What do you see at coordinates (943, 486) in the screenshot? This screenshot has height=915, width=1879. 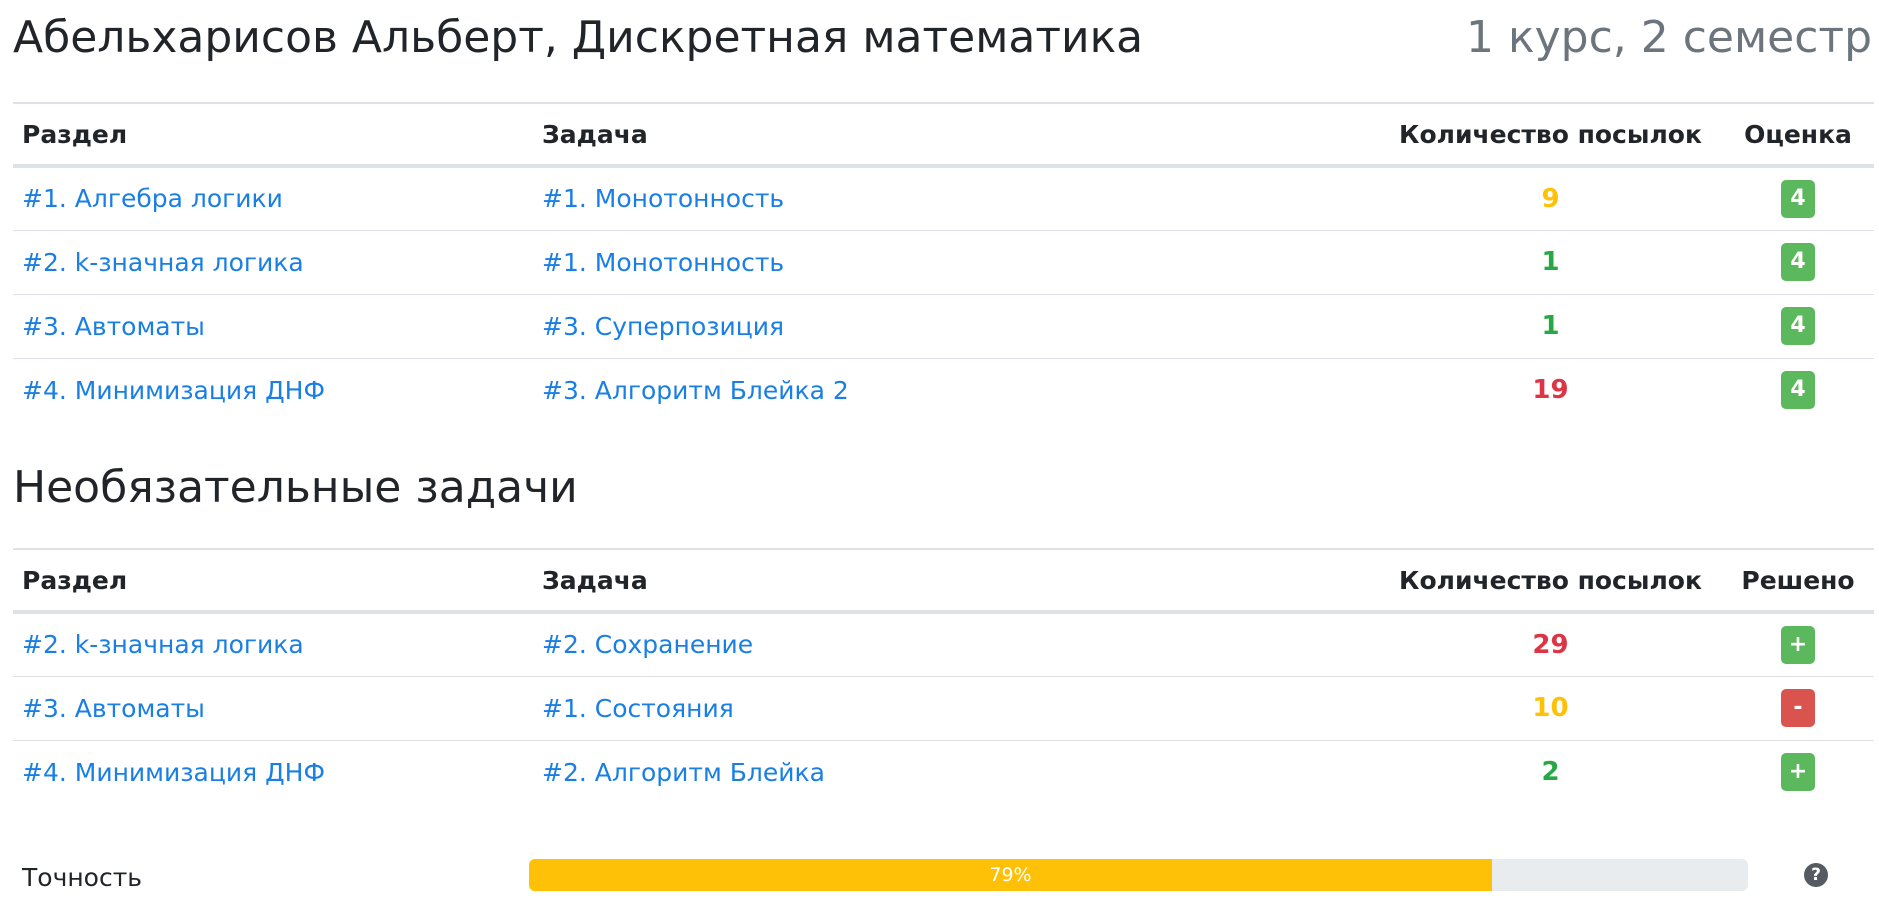 I see `optional-tasks-title: Необязательные задачи` at bounding box center [943, 486].